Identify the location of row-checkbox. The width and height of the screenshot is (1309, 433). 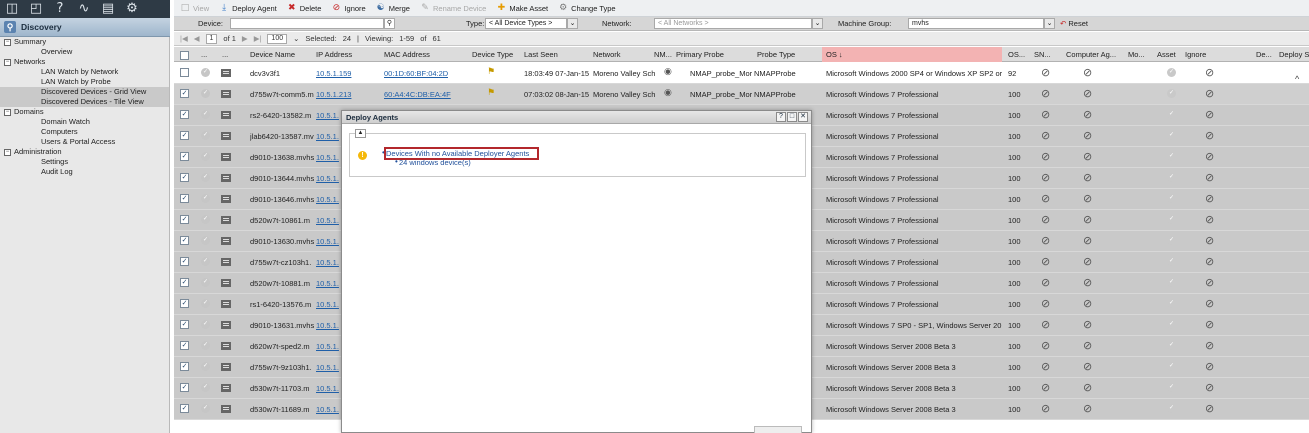
(184, 72).